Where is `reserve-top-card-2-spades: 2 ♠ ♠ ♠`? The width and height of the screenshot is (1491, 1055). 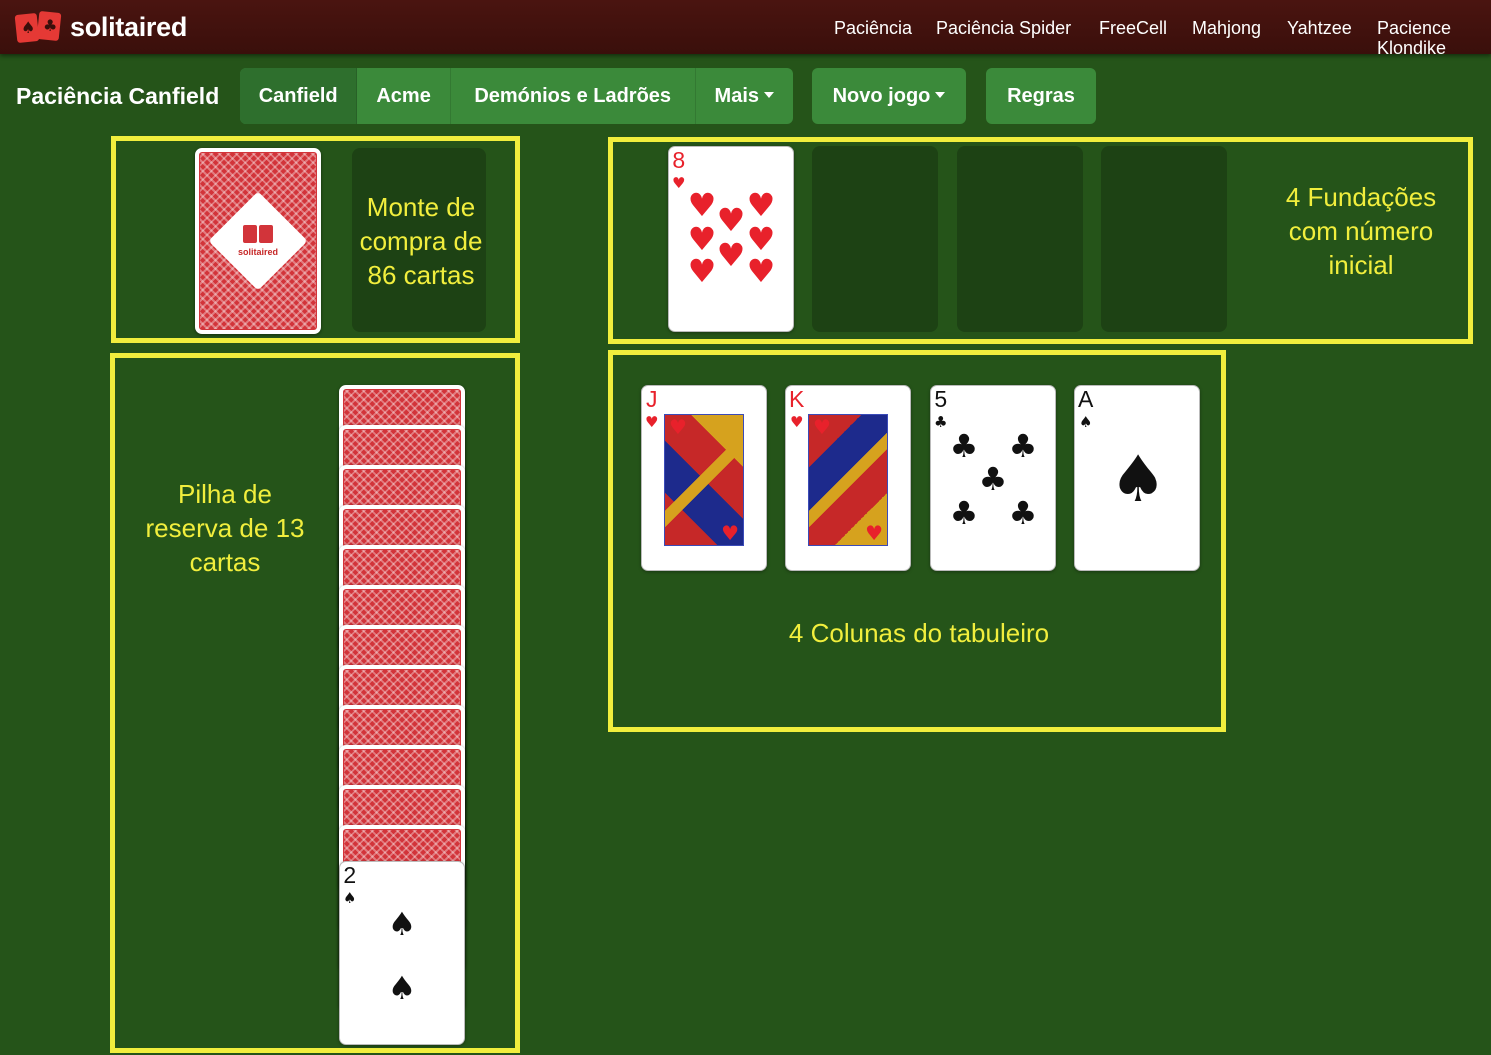 reserve-top-card-2-spades: 2 ♠ ♠ ♠ is located at coordinates (402, 953).